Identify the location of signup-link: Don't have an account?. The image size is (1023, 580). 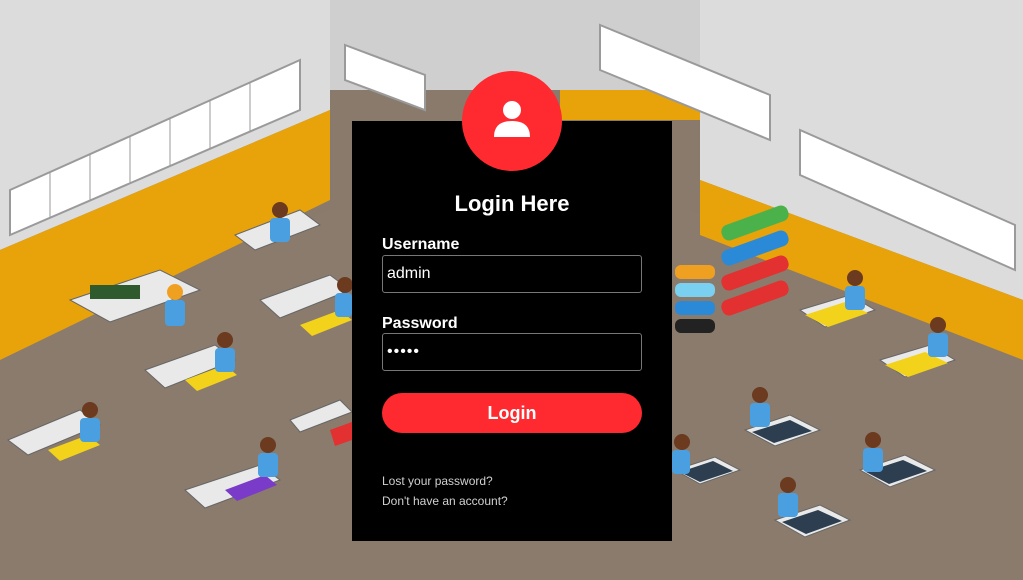
(445, 501).